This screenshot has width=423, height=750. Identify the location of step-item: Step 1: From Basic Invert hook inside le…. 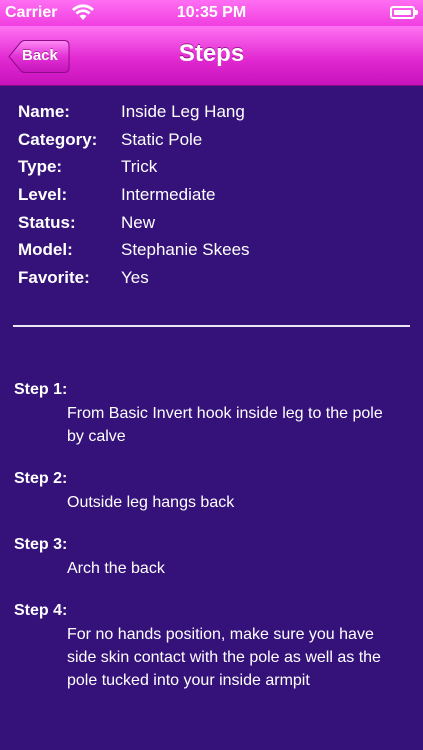
(209, 414).